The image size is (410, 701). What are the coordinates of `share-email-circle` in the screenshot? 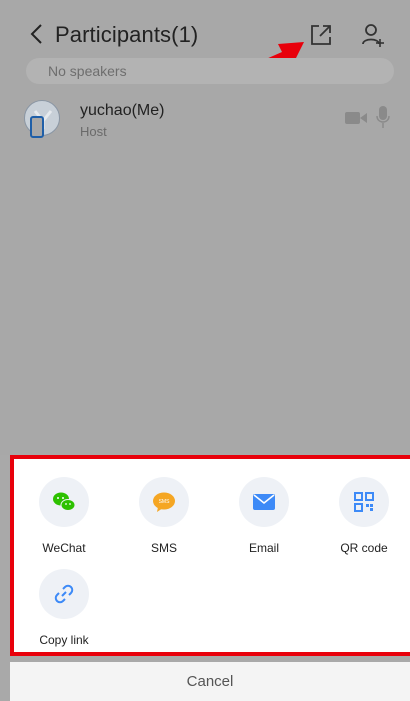 It's located at (264, 502).